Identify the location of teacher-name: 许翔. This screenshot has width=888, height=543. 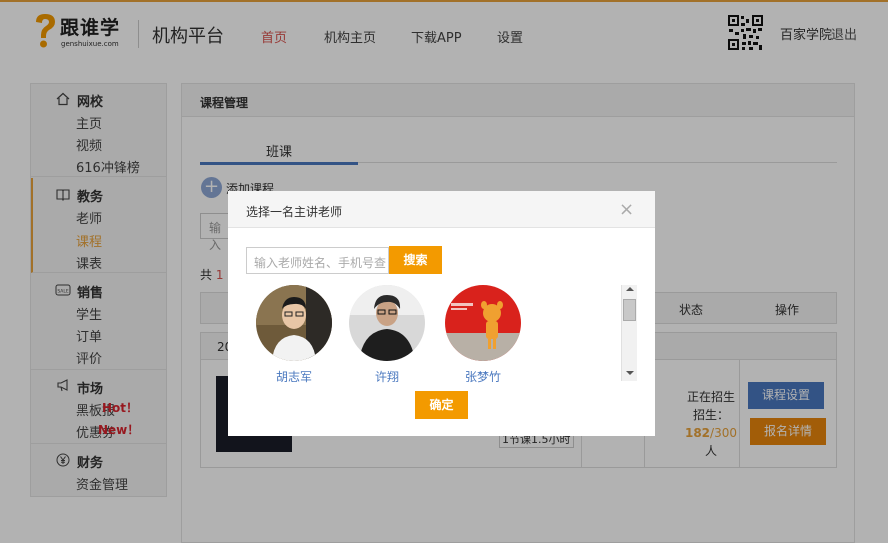
(387, 376).